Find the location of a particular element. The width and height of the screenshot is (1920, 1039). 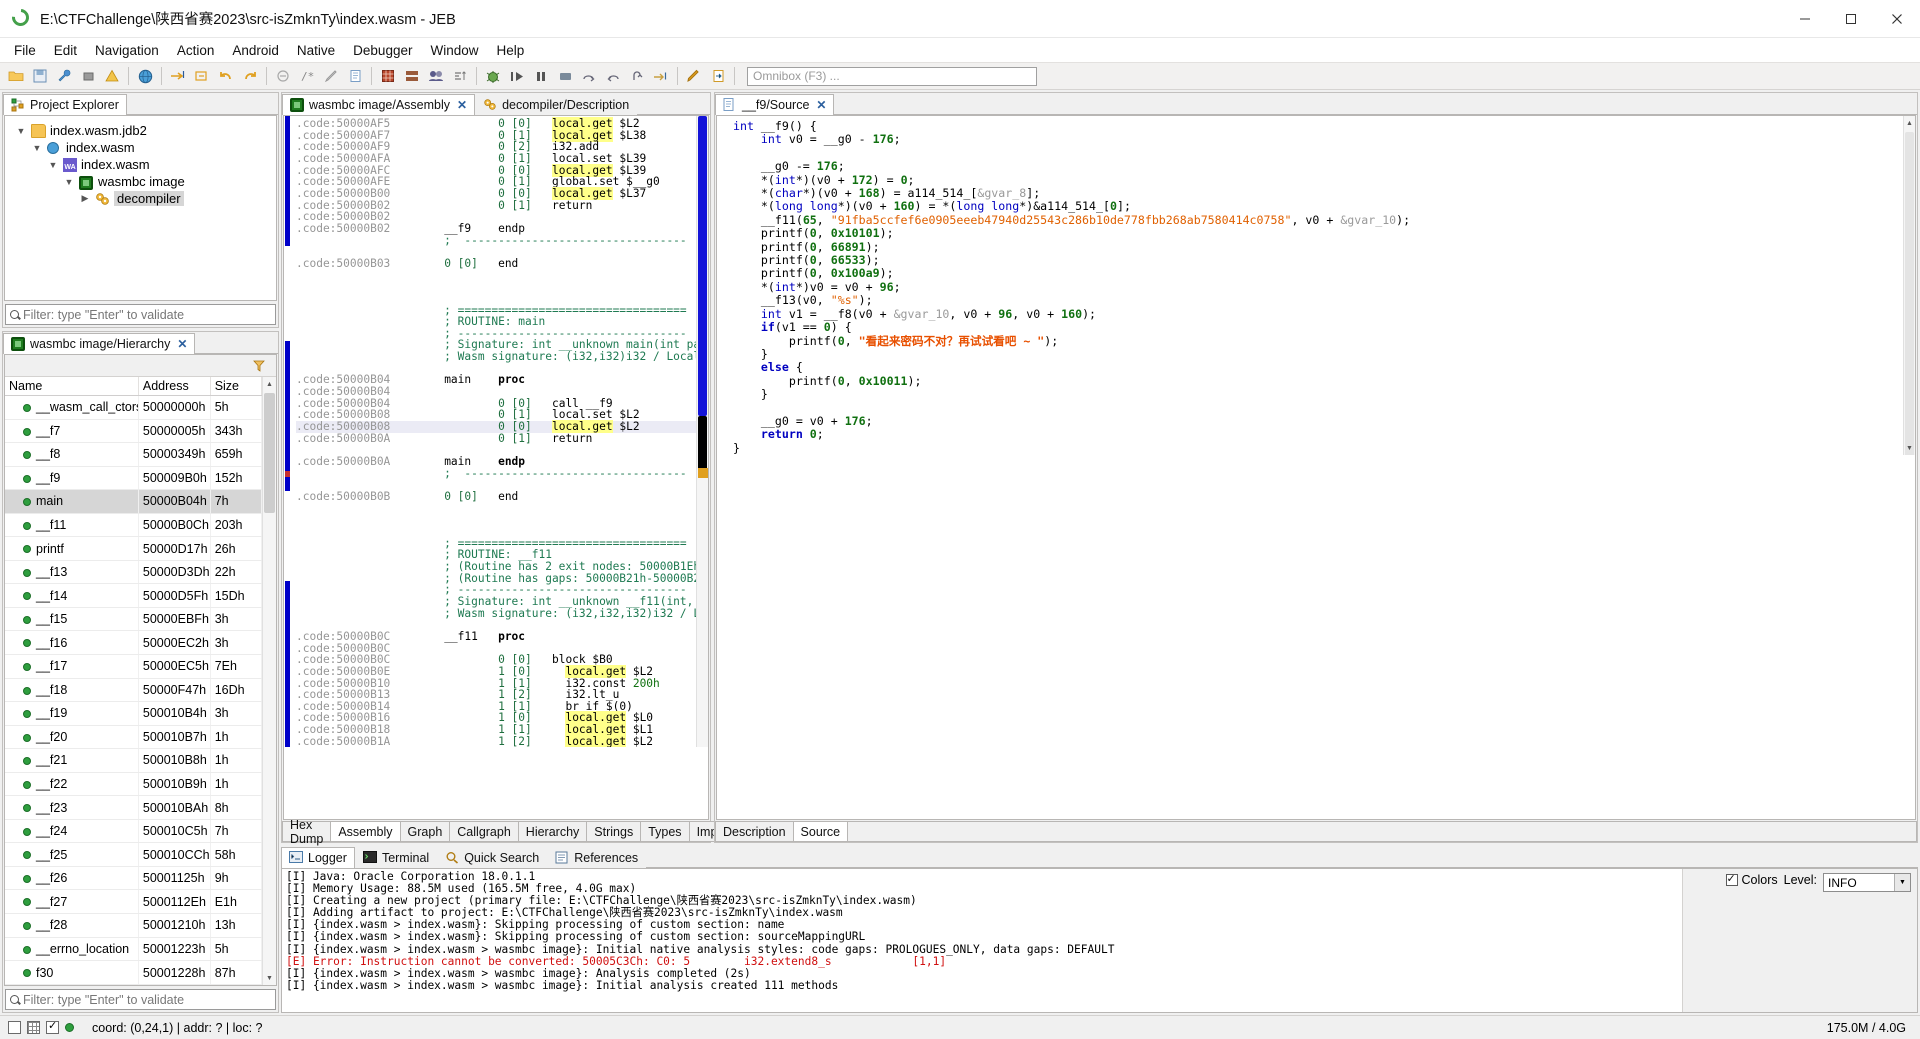

status-grid-icon is located at coordinates (33, 1027).